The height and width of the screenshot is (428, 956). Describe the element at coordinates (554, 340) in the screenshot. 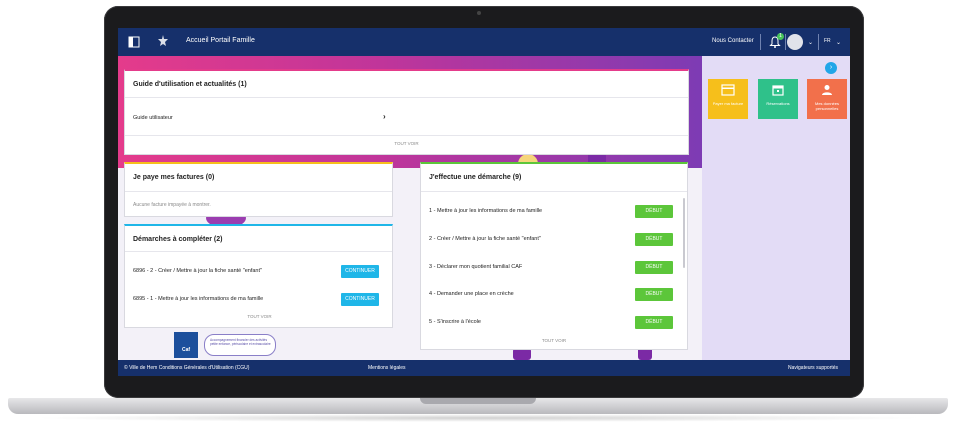

I see `demarche-tout-voir-link: TOUT VOIR` at that location.